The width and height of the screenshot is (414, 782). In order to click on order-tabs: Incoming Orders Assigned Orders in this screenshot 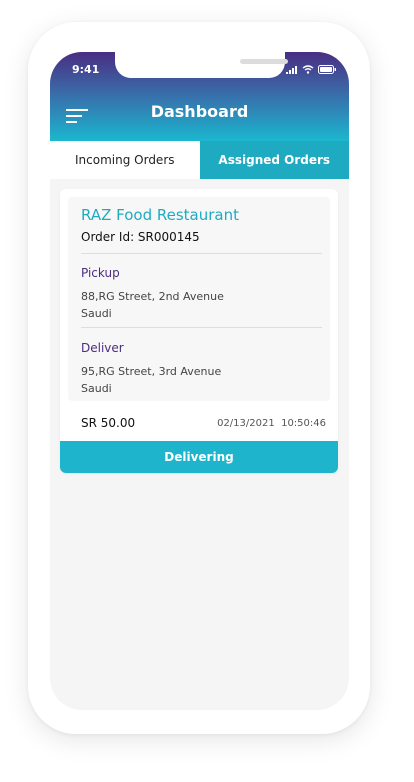, I will do `click(199, 160)`.